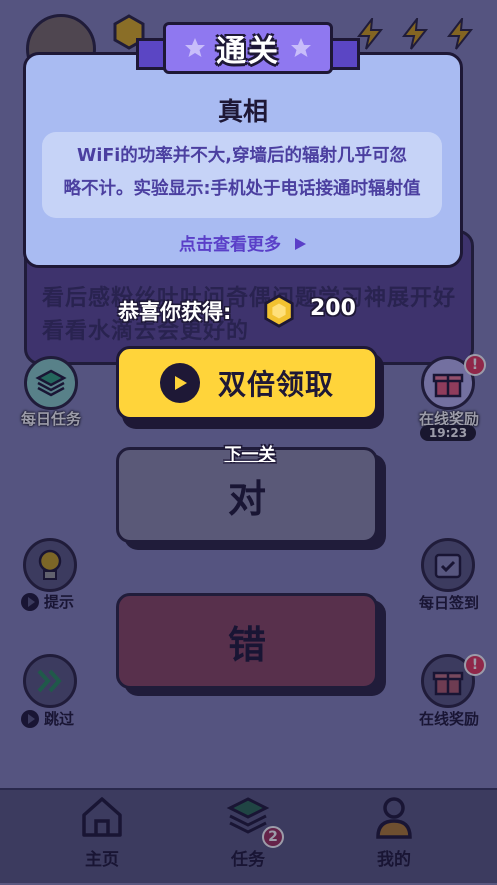 The image size is (497, 885). I want to click on explanation-line-1: WiFi的功率并不大,穿墙后的辐射几乎可忽, so click(242, 156).